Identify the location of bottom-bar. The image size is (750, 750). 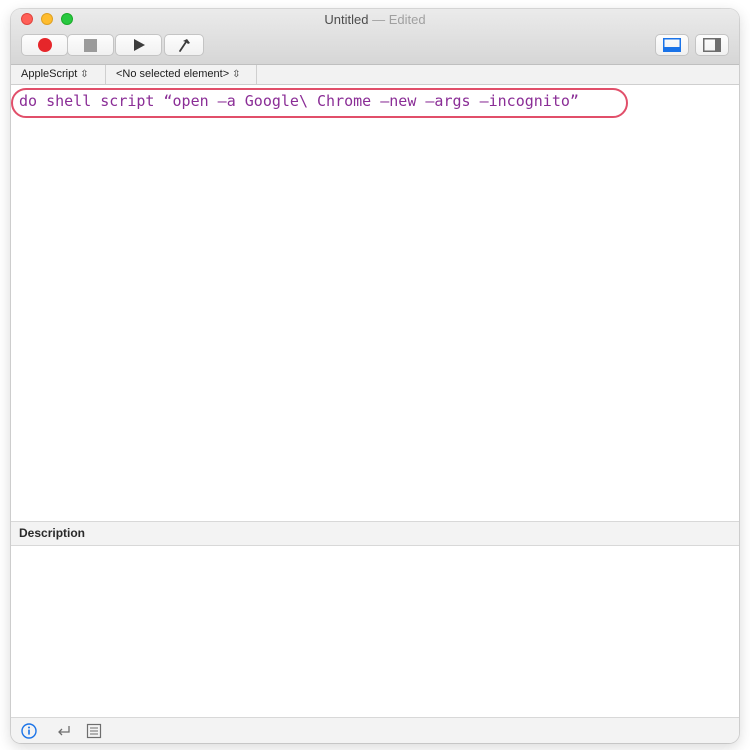
(375, 730).